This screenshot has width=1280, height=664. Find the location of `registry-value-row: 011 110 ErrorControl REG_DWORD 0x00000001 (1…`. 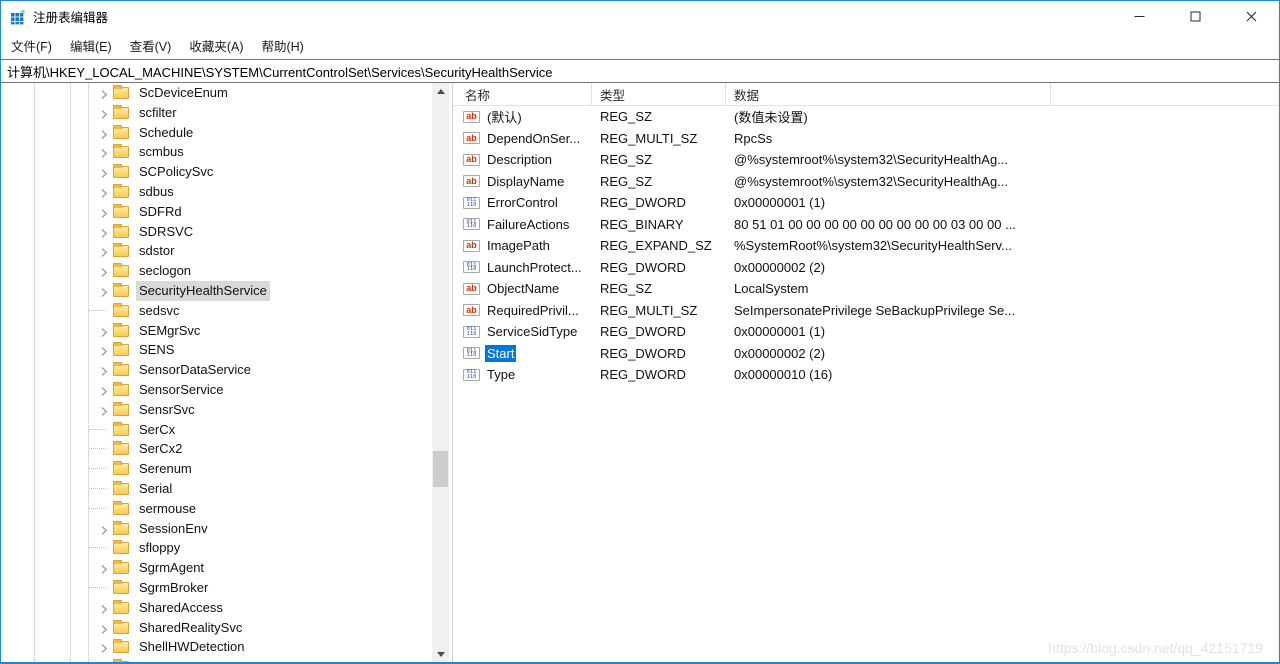

registry-value-row: 011 110 ErrorControl REG_DWORD 0x00000001 (1… is located at coordinates (866, 203).